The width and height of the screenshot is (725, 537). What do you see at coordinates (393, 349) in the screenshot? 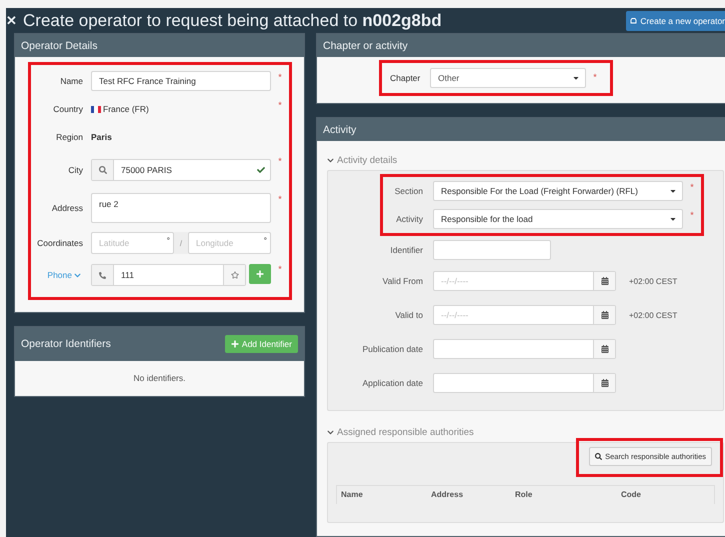
I see `field-label: Publication date` at bounding box center [393, 349].